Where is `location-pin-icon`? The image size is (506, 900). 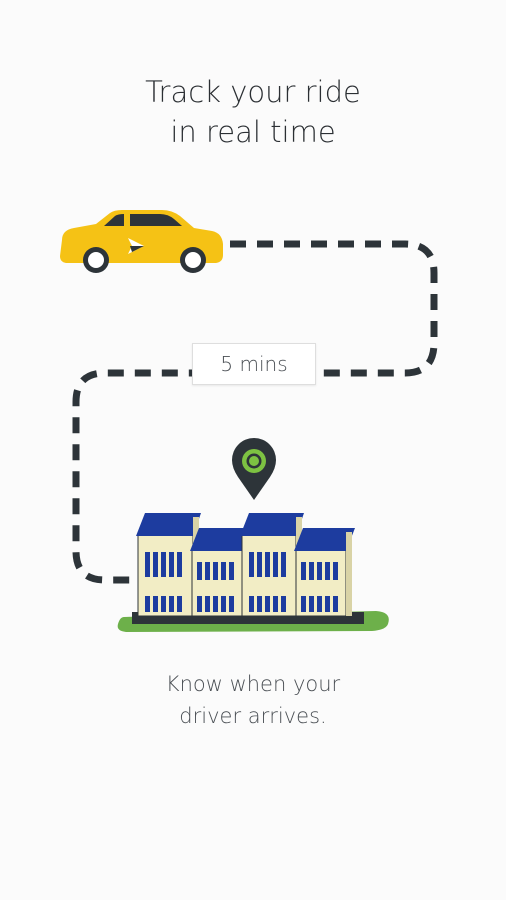 location-pin-icon is located at coordinates (254, 469).